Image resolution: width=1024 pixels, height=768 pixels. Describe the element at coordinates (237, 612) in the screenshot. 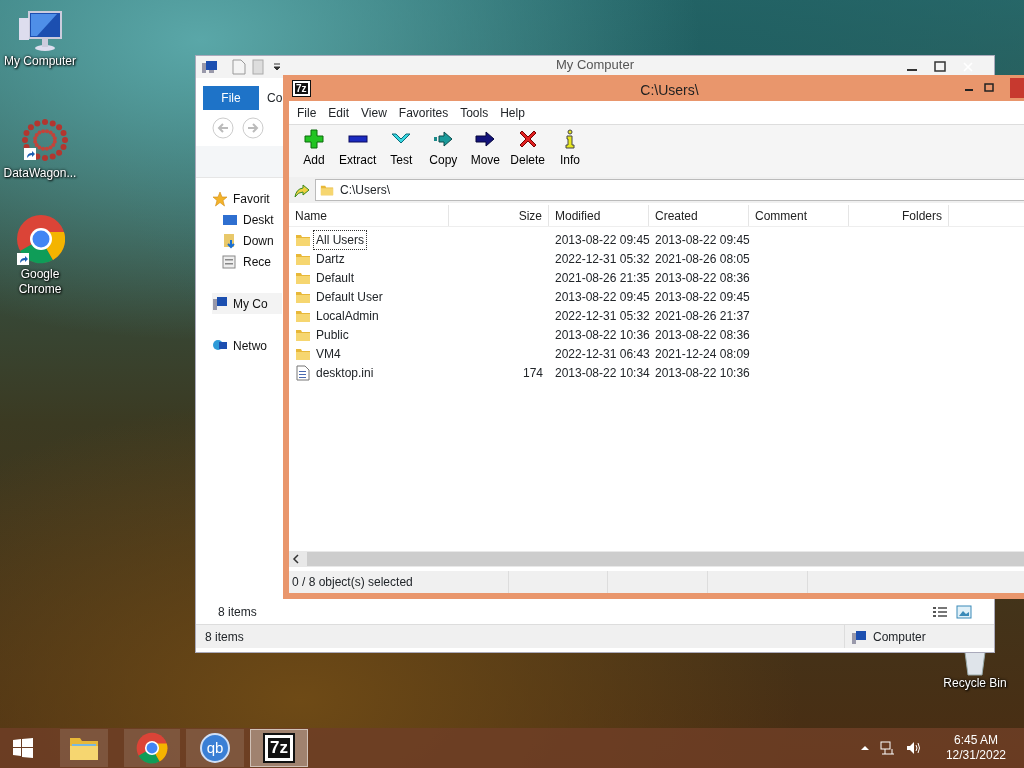

I see `item-count: 8 items` at that location.